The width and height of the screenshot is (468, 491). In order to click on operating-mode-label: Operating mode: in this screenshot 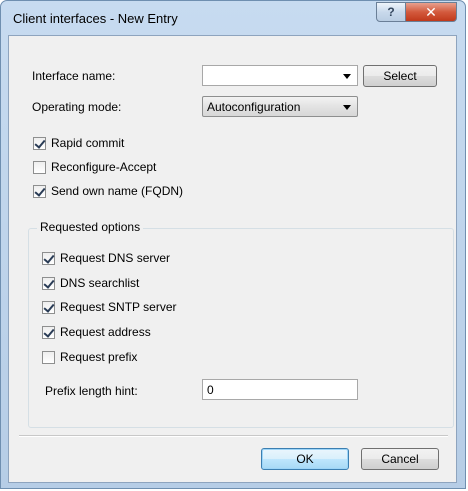, I will do `click(77, 107)`.